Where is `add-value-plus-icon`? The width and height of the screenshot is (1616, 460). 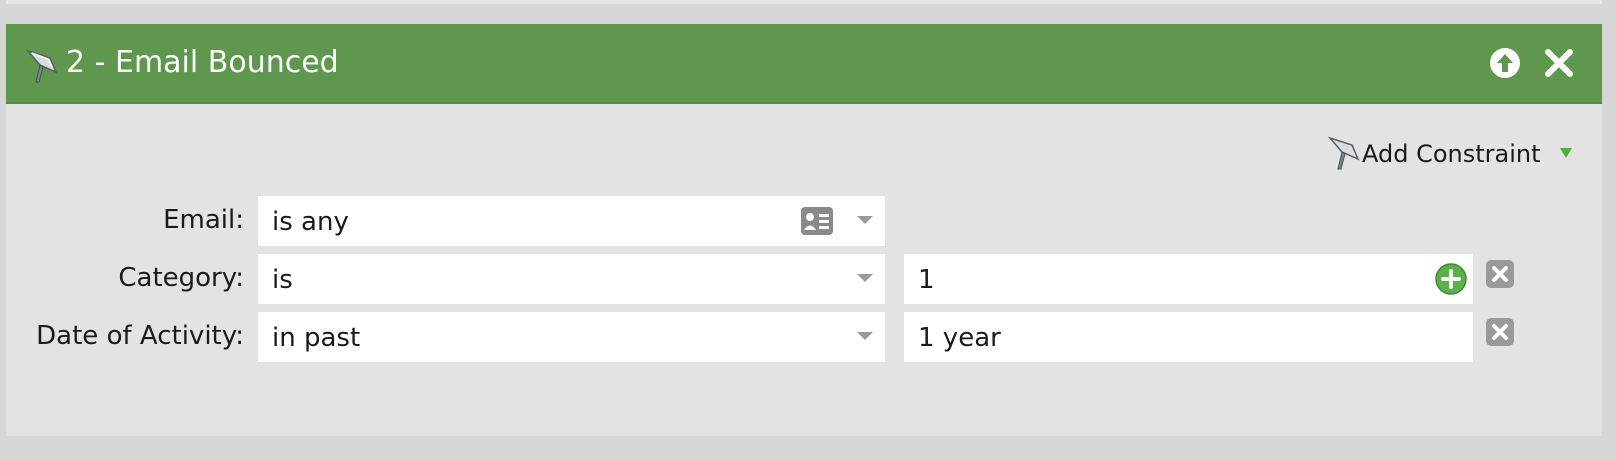
add-value-plus-icon is located at coordinates (1451, 279).